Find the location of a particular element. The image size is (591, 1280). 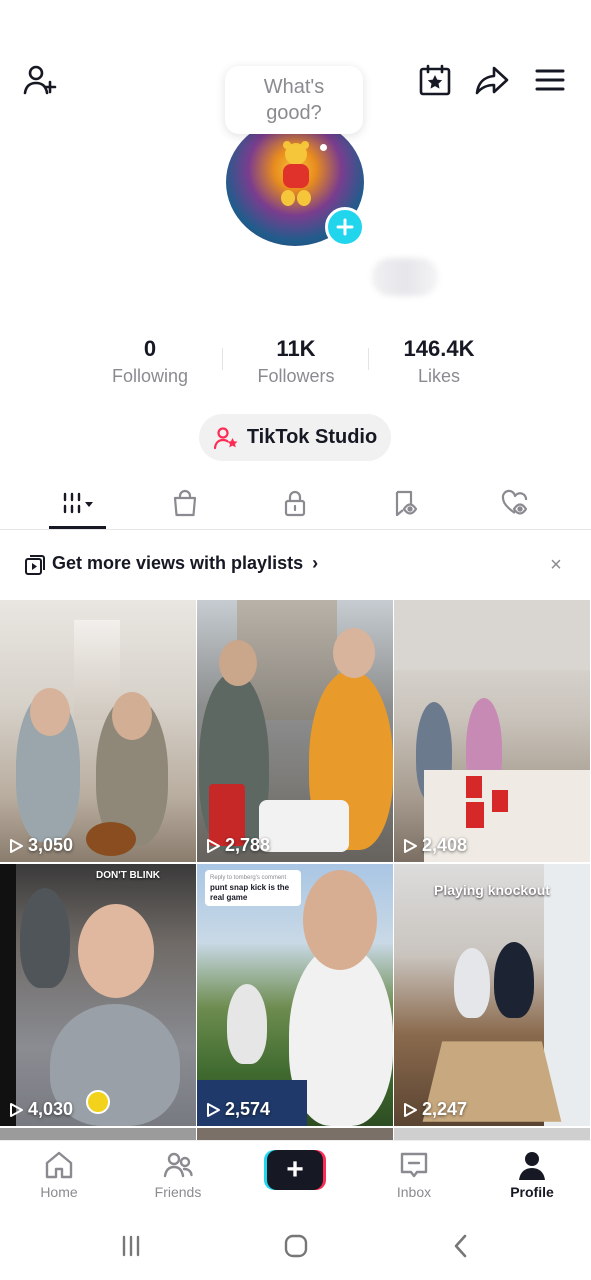

view-count-value: 2,574 is located at coordinates (248, 1109).